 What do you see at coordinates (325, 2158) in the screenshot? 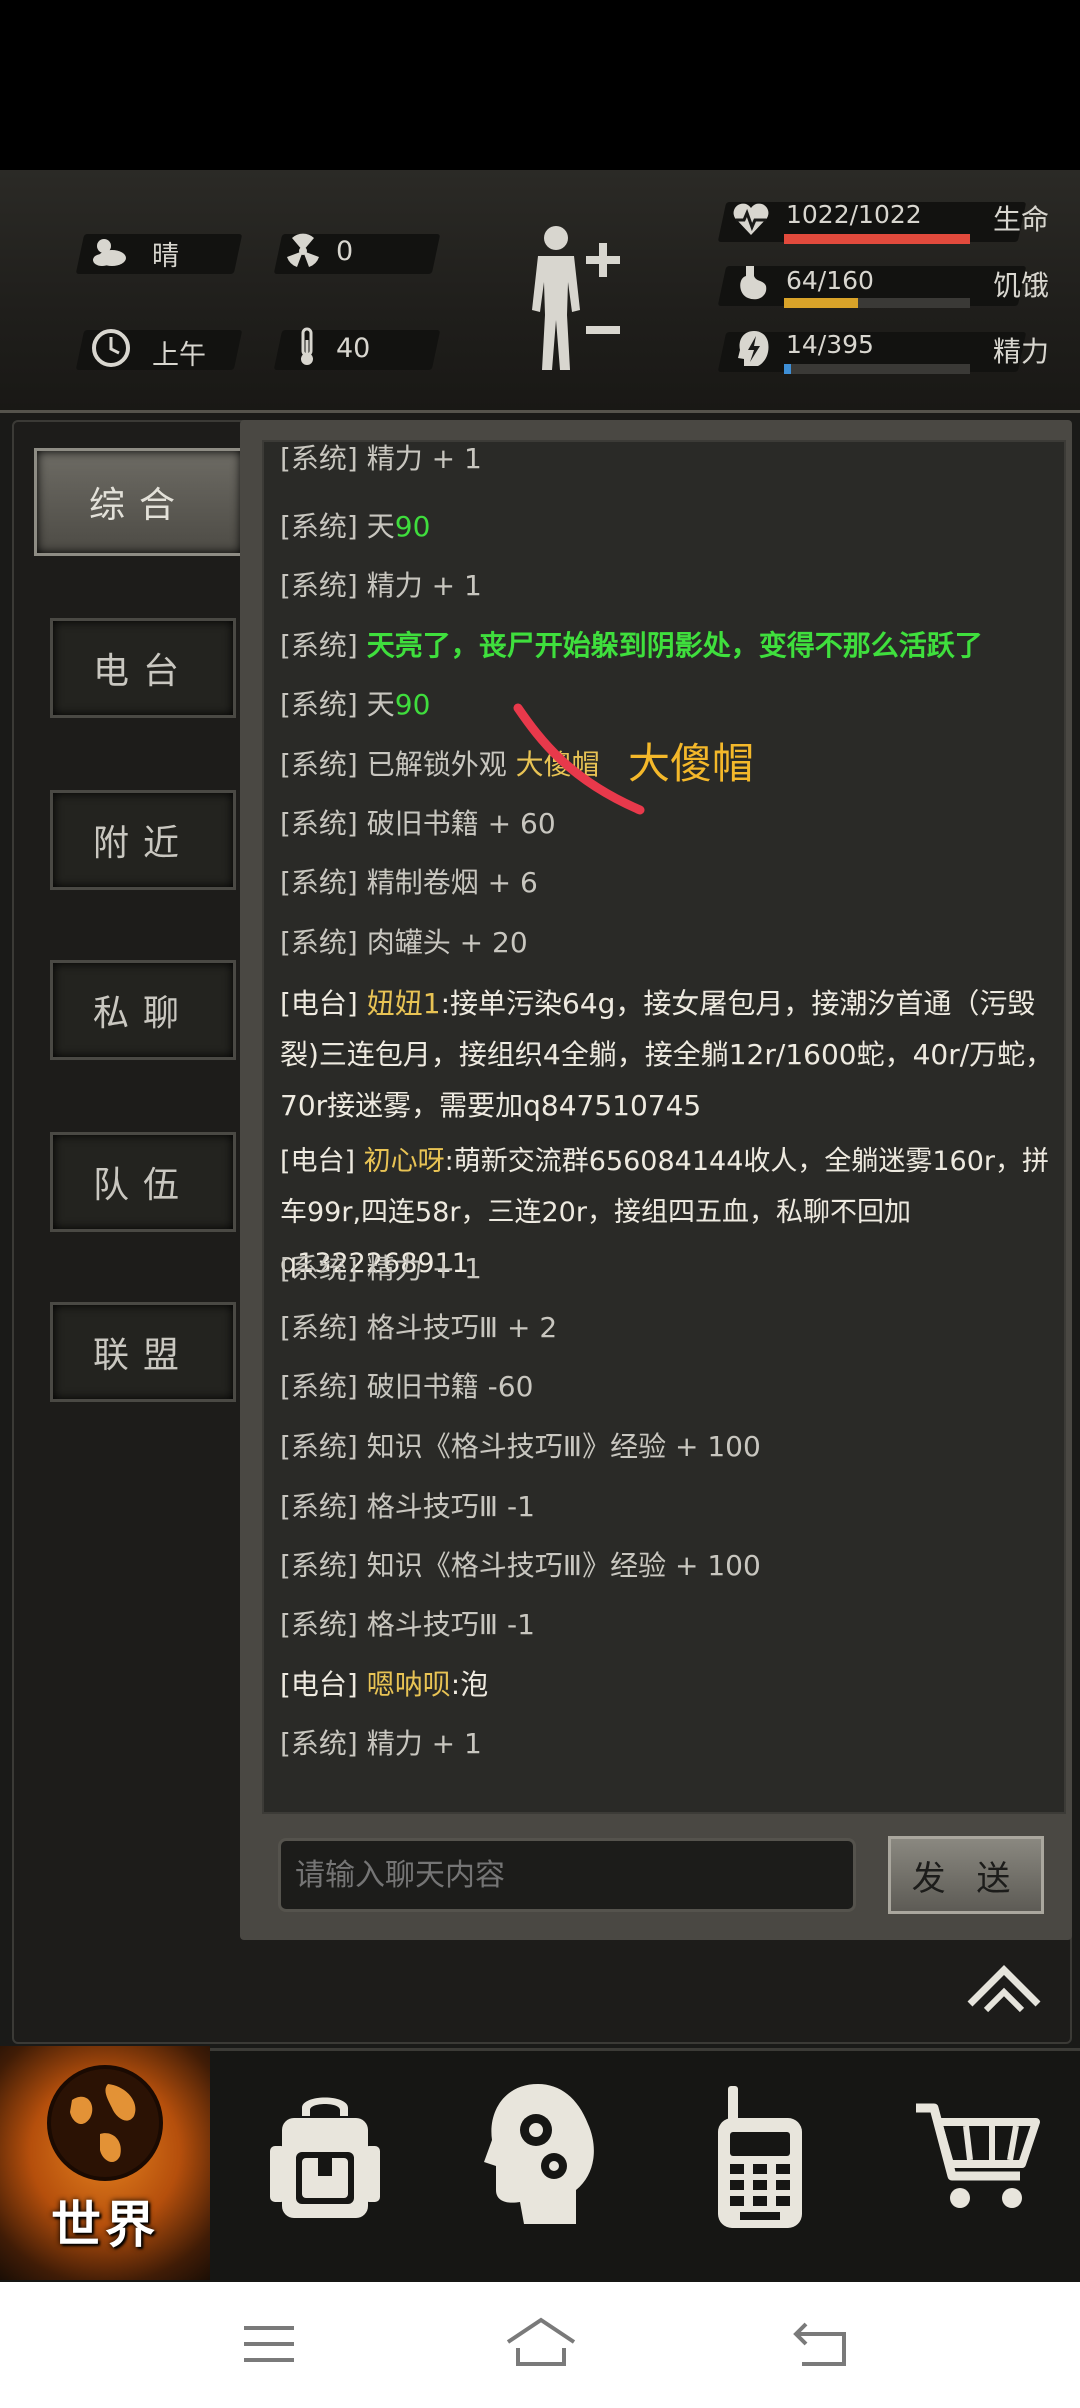
I see `backpack-icon` at bounding box center [325, 2158].